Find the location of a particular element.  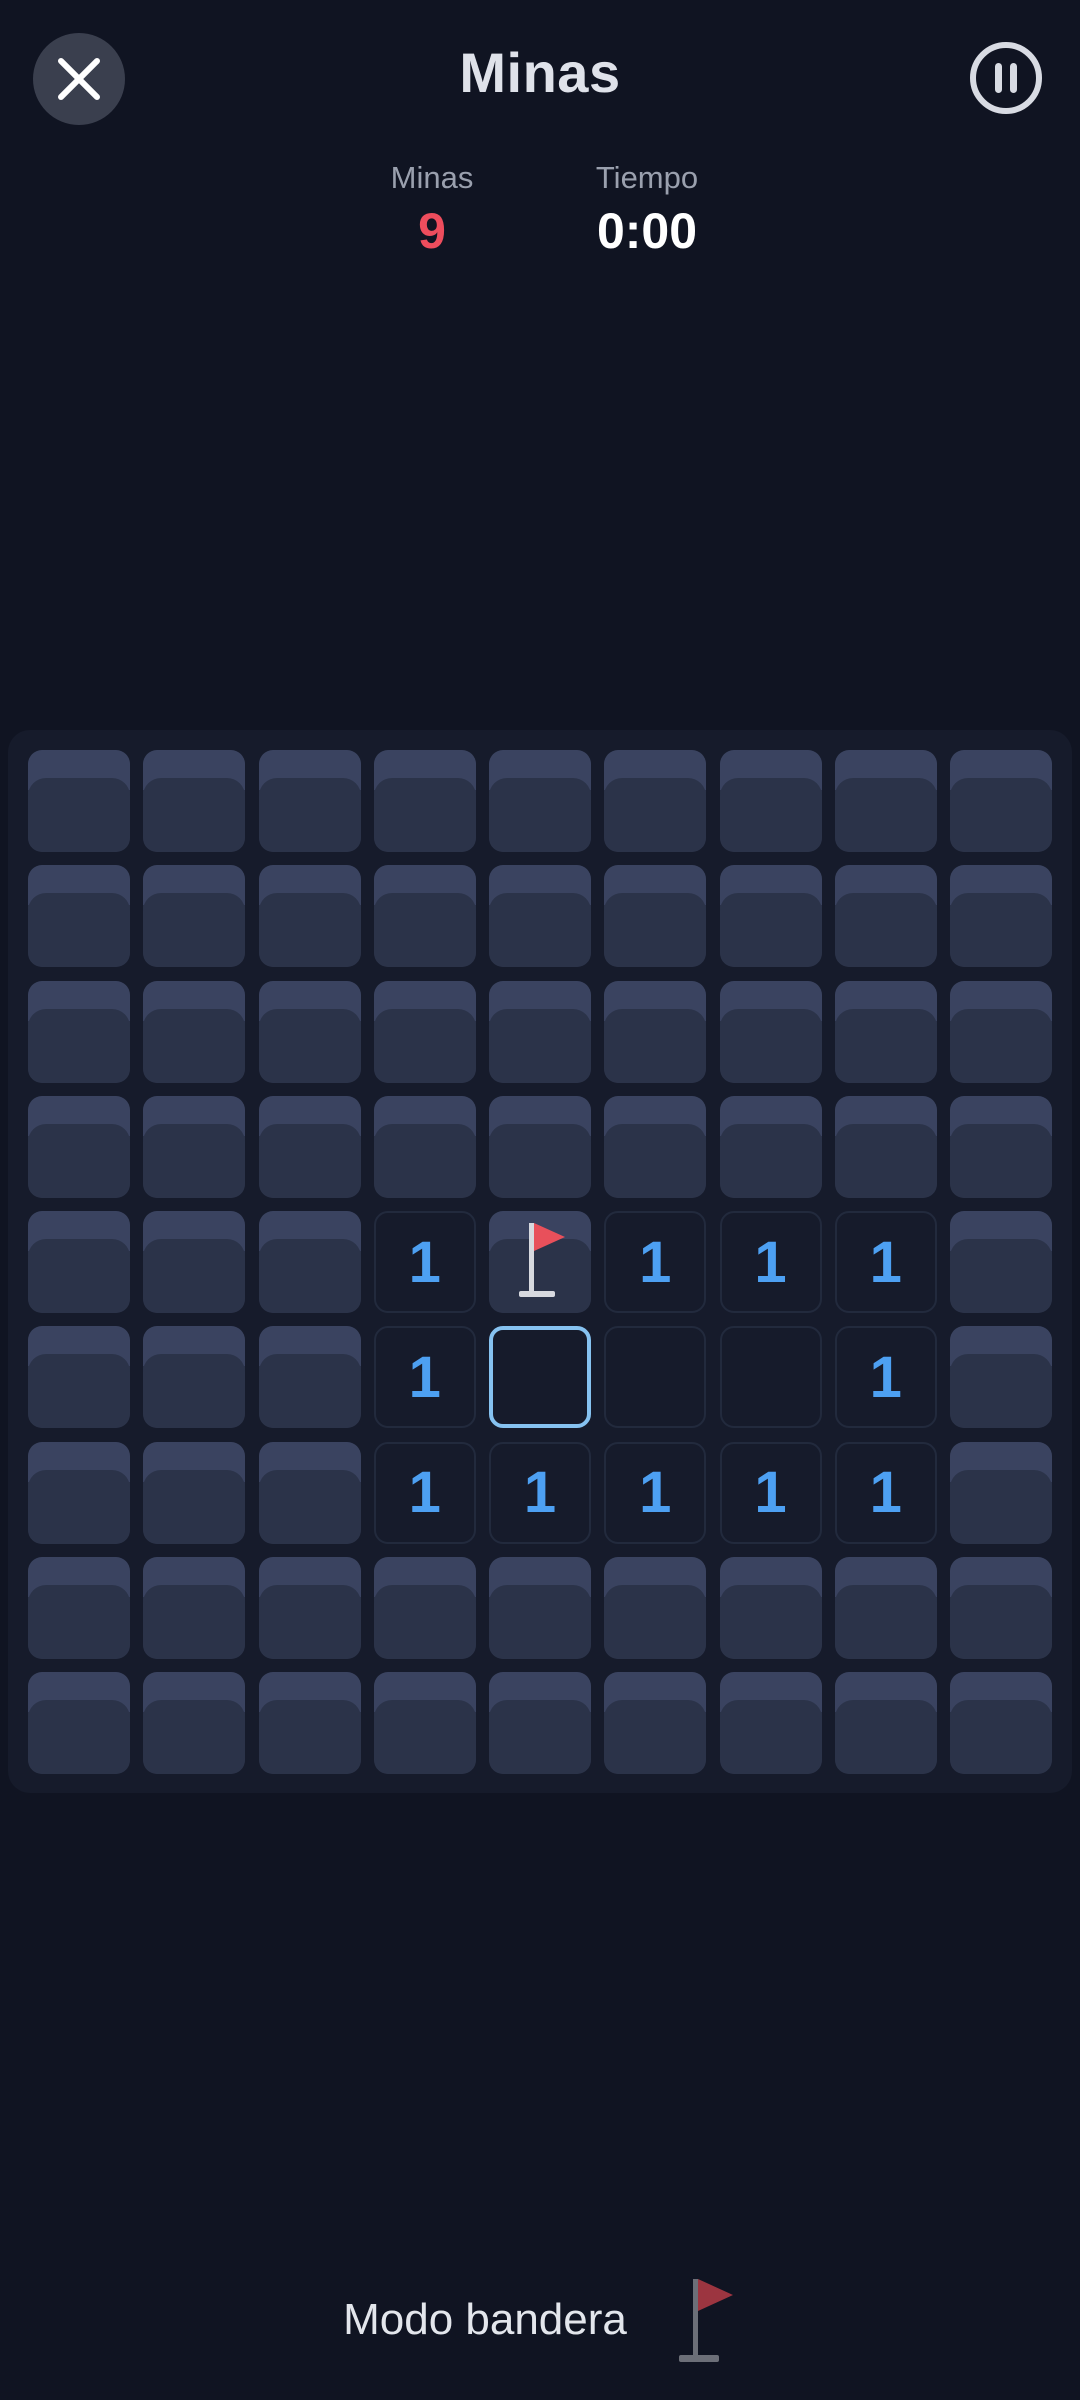

flag-icon is located at coordinates (543, 1263).